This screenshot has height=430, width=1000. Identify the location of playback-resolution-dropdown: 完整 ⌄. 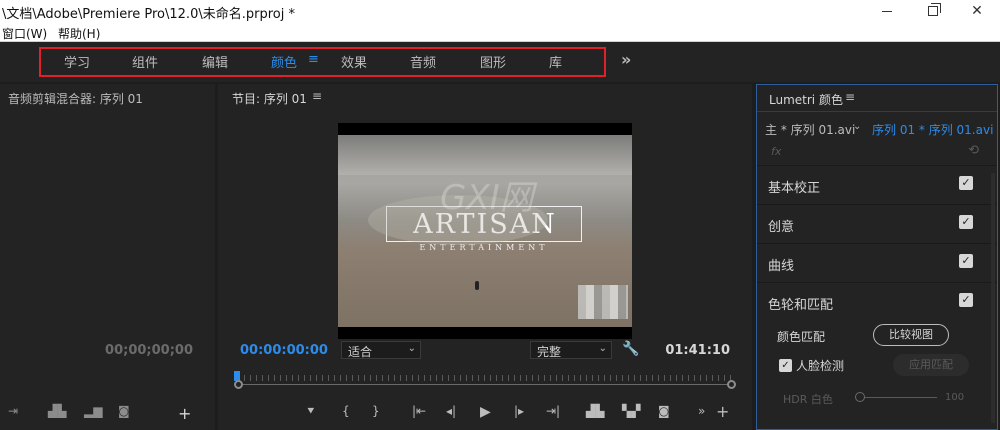
(571, 350).